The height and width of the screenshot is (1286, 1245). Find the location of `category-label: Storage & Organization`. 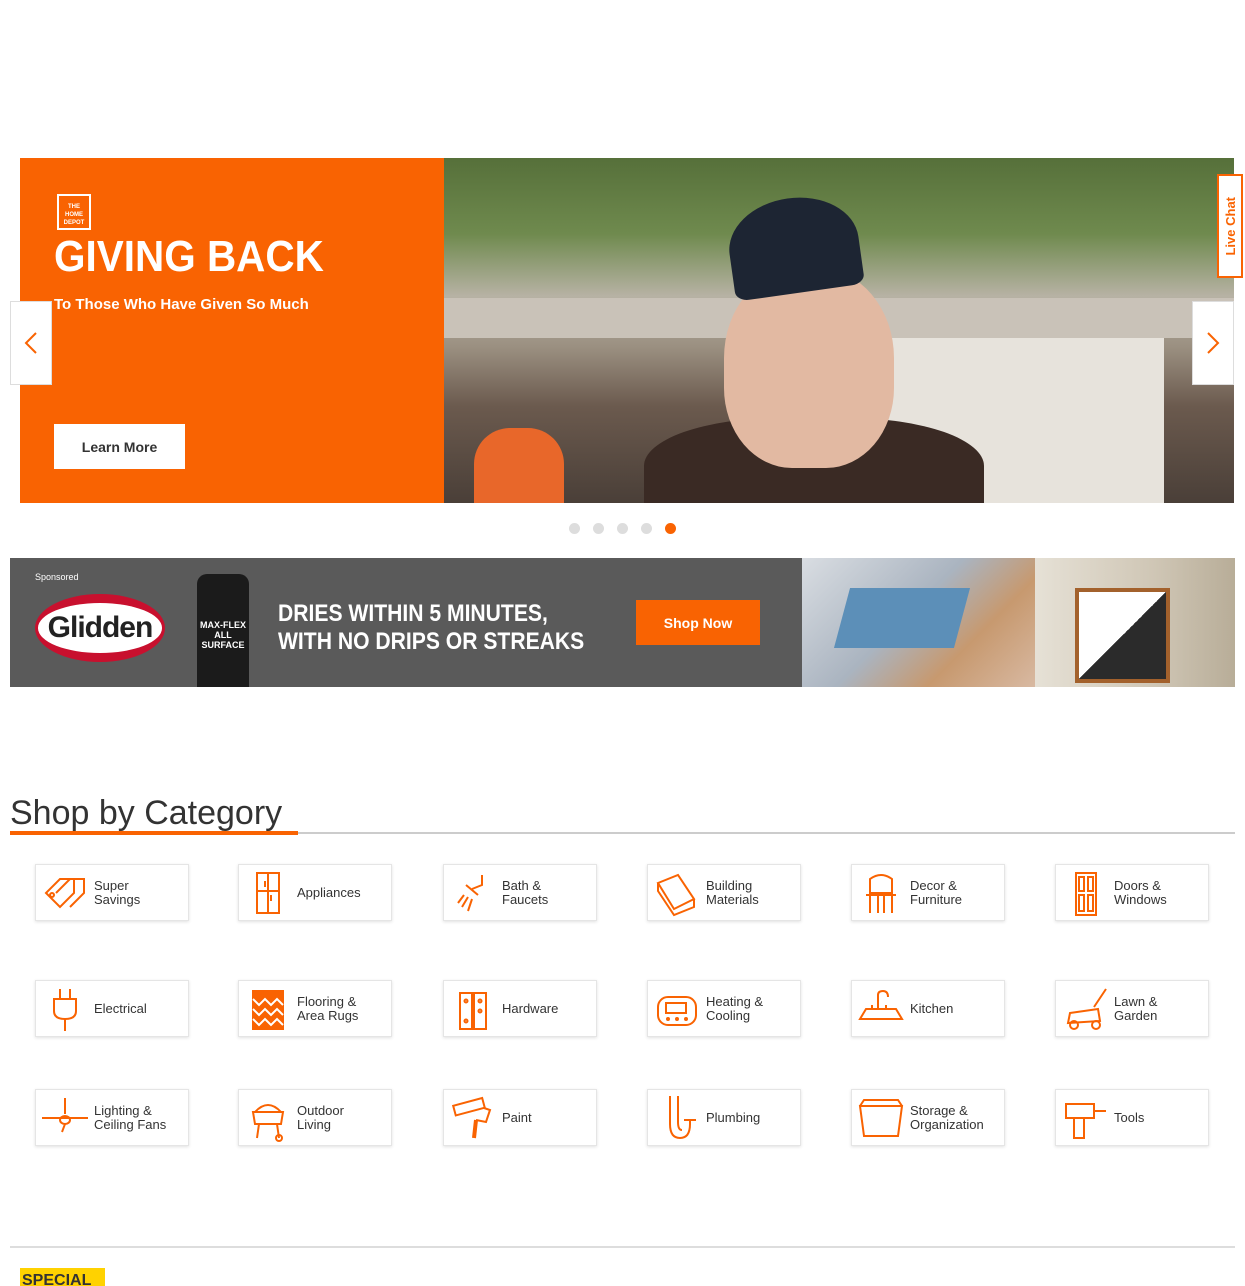

category-label: Storage & Organization is located at coordinates (947, 1117).